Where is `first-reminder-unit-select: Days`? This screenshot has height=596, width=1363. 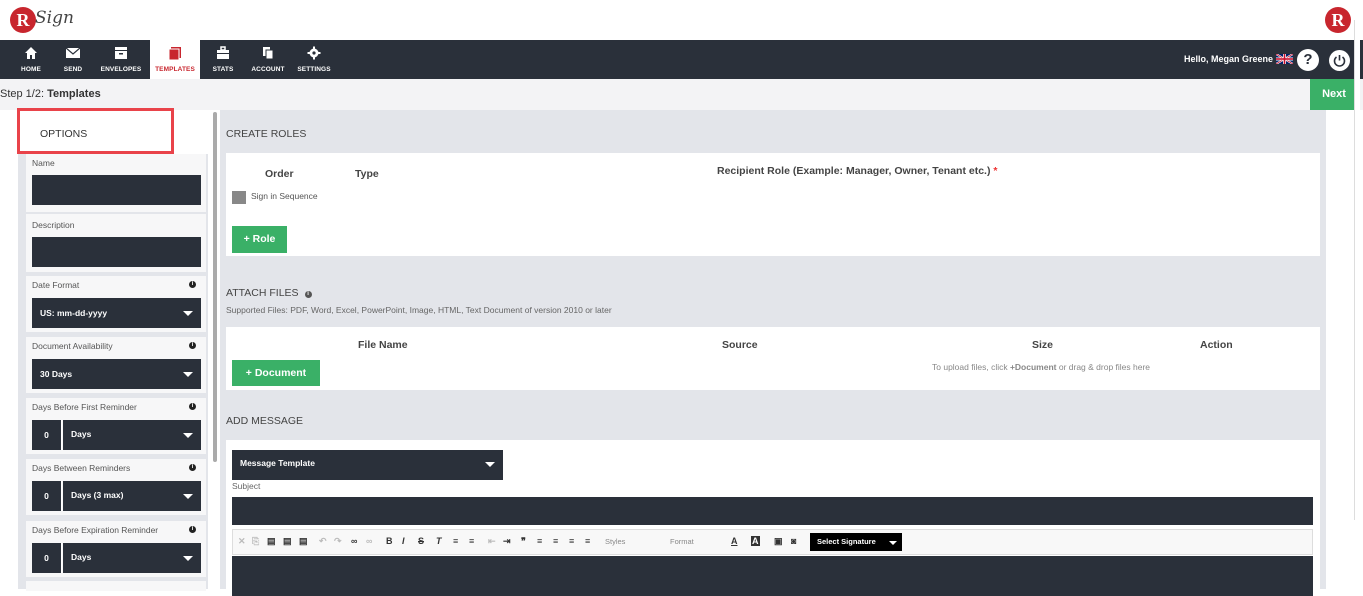 first-reminder-unit-select: Days is located at coordinates (132, 435).